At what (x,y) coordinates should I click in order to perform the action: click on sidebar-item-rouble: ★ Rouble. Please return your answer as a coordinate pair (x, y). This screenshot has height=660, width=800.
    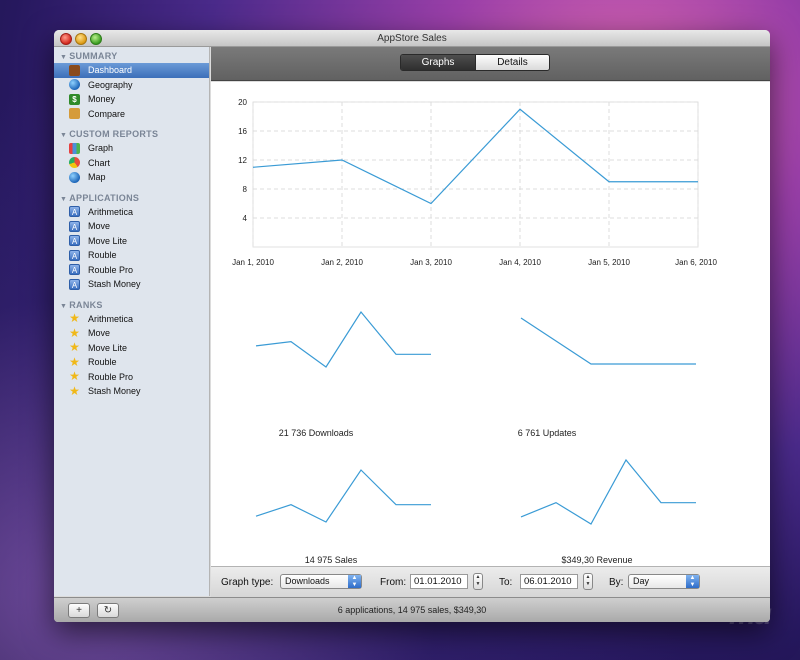
    Looking at the image, I should click on (131, 362).